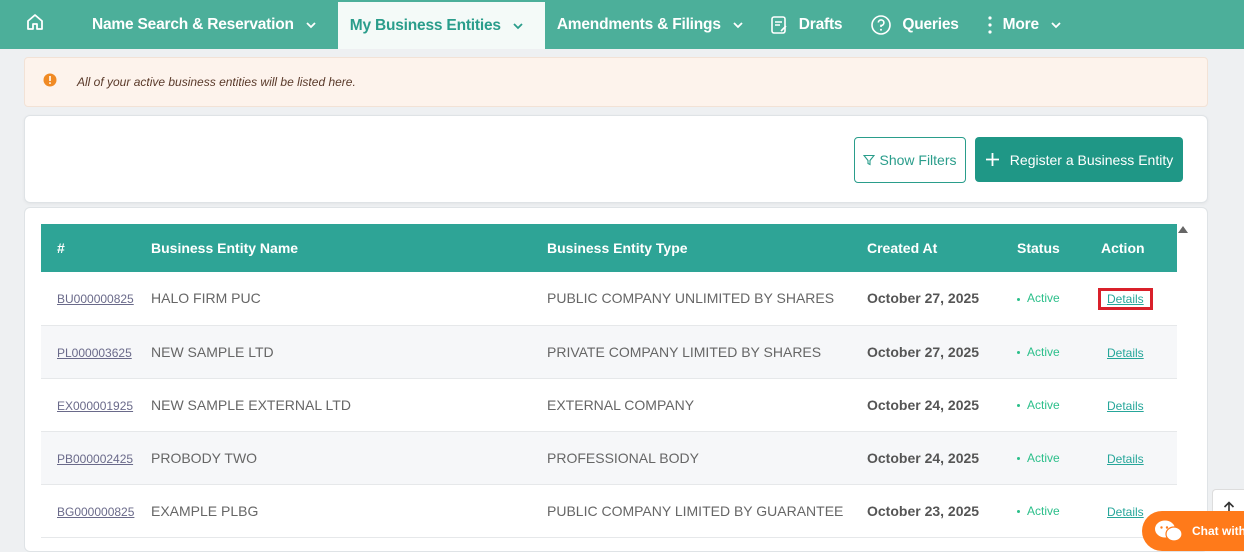 Image resolution: width=1244 pixels, height=552 pixels. Describe the element at coordinates (35, 24) in the screenshot. I see `home-icon` at that location.